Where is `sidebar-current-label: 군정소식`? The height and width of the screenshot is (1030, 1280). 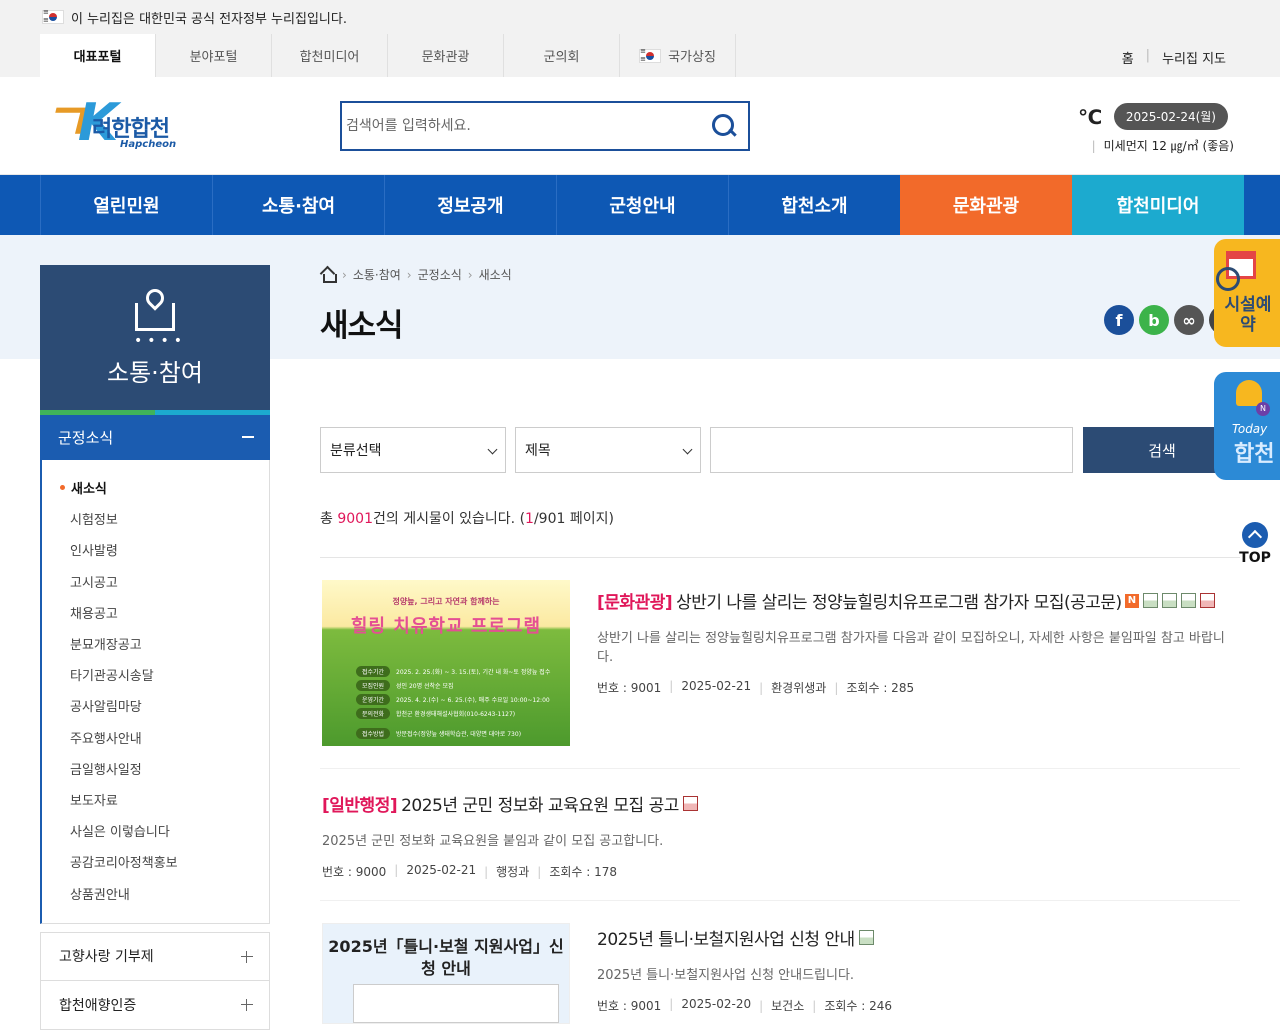 sidebar-current-label: 군정소식 is located at coordinates (86, 438).